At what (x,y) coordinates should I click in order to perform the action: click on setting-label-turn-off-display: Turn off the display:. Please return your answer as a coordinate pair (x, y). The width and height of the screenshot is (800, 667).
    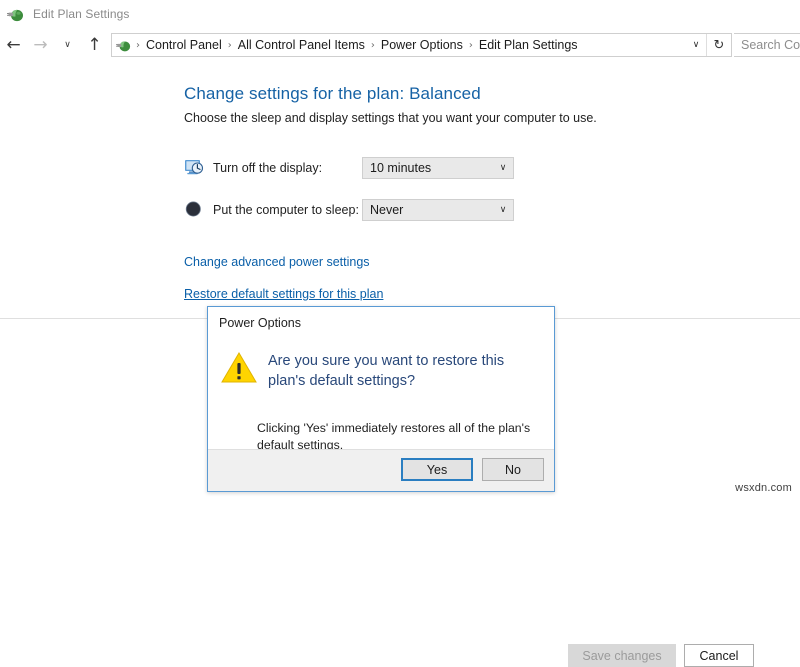
    Looking at the image, I should click on (268, 168).